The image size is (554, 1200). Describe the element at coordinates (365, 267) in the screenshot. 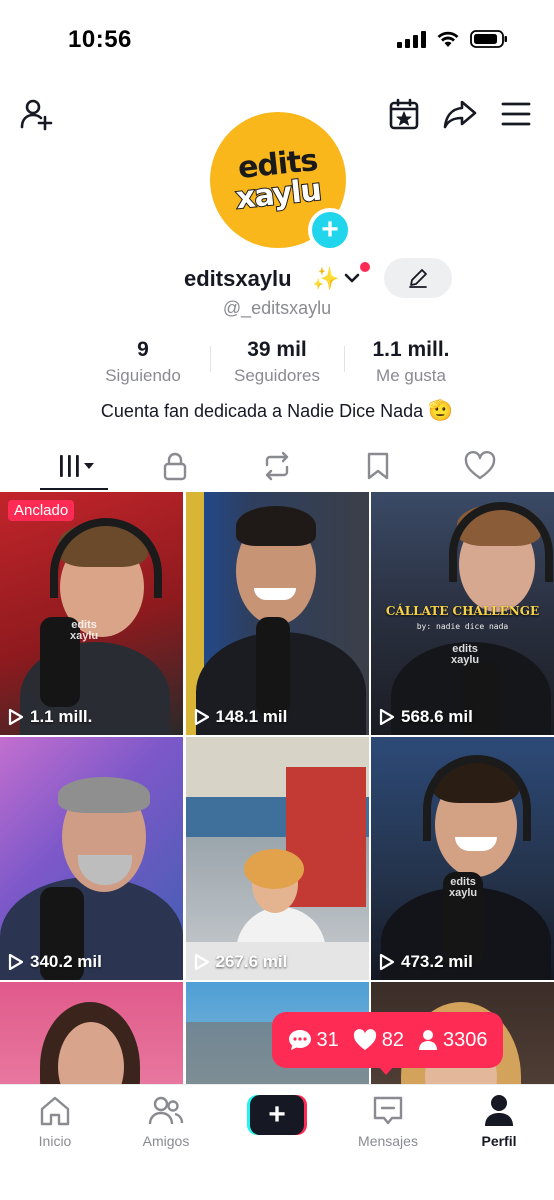

I see `notification-dot` at that location.